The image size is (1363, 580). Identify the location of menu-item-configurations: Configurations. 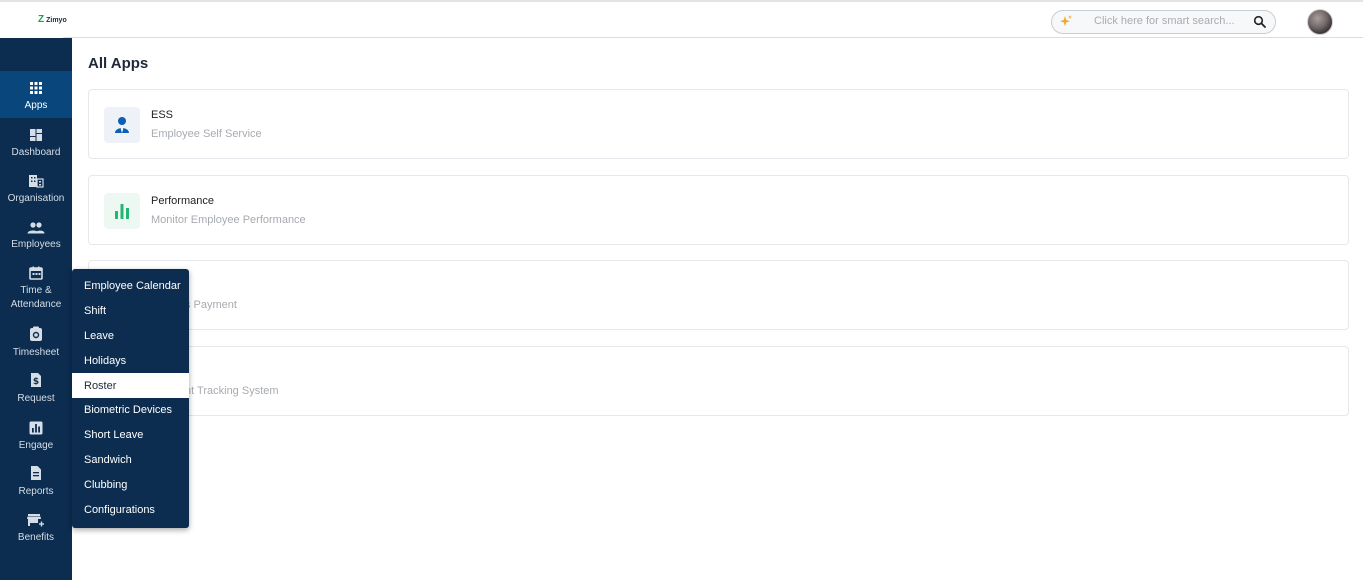
(130, 509).